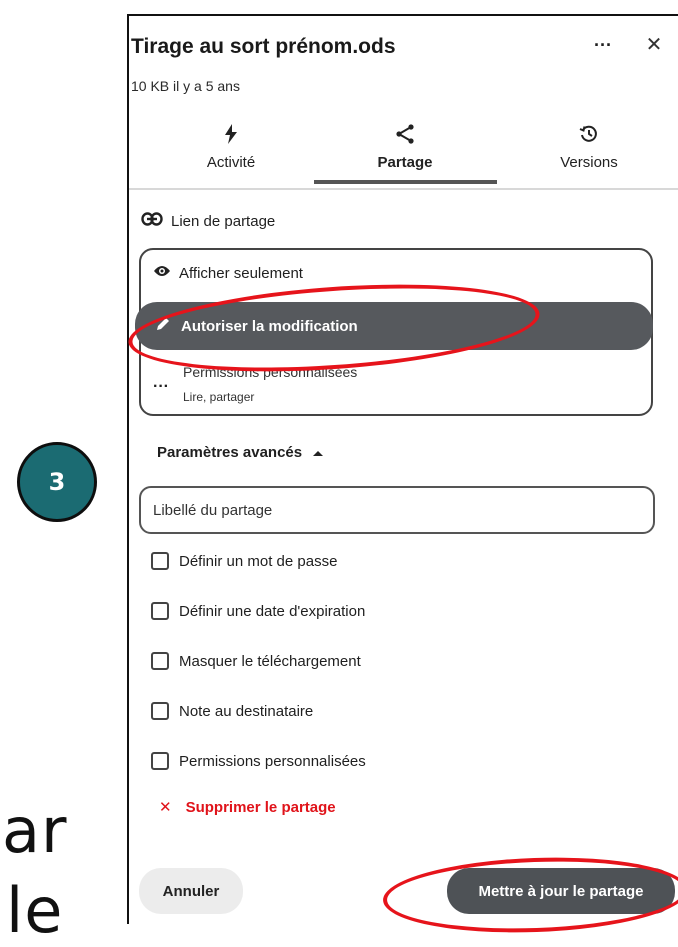  I want to click on share-link-heading: Lien de partage, so click(208, 221).